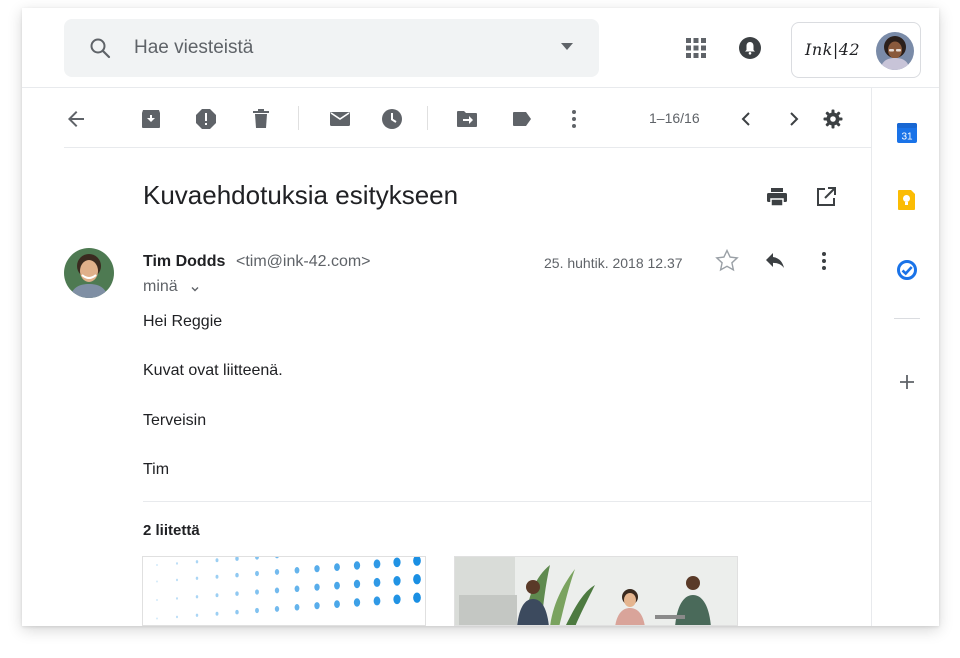 The width and height of the screenshot is (960, 658). Describe the element at coordinates (301, 195) in the screenshot. I see `email-subject: Kuvaehdotuksia esitykseen` at that location.